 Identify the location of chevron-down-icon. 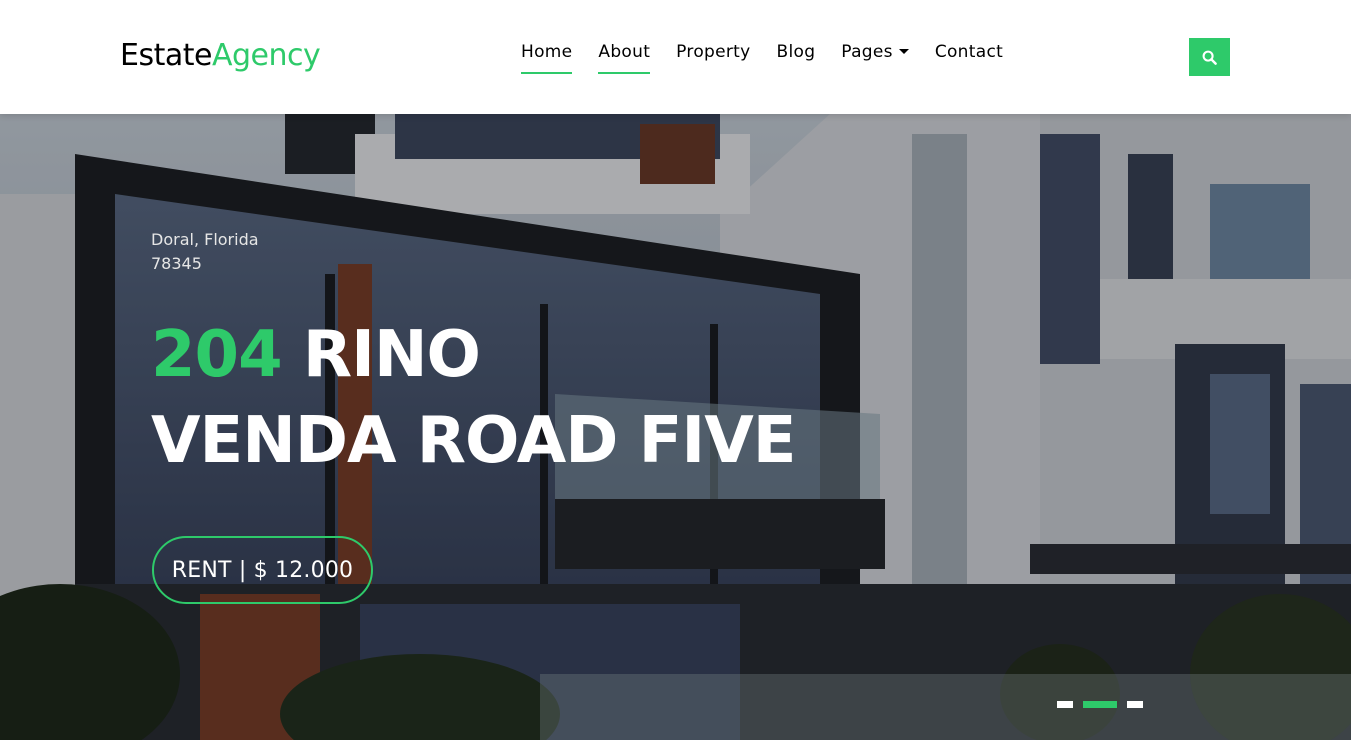
(903, 51).